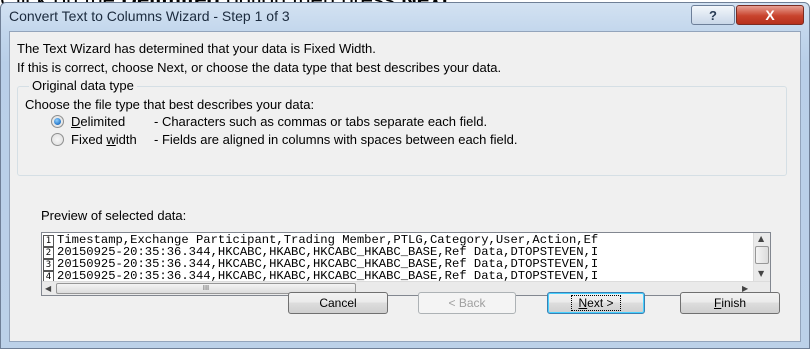  I want to click on vertical-scroll-thumb, so click(762, 255).